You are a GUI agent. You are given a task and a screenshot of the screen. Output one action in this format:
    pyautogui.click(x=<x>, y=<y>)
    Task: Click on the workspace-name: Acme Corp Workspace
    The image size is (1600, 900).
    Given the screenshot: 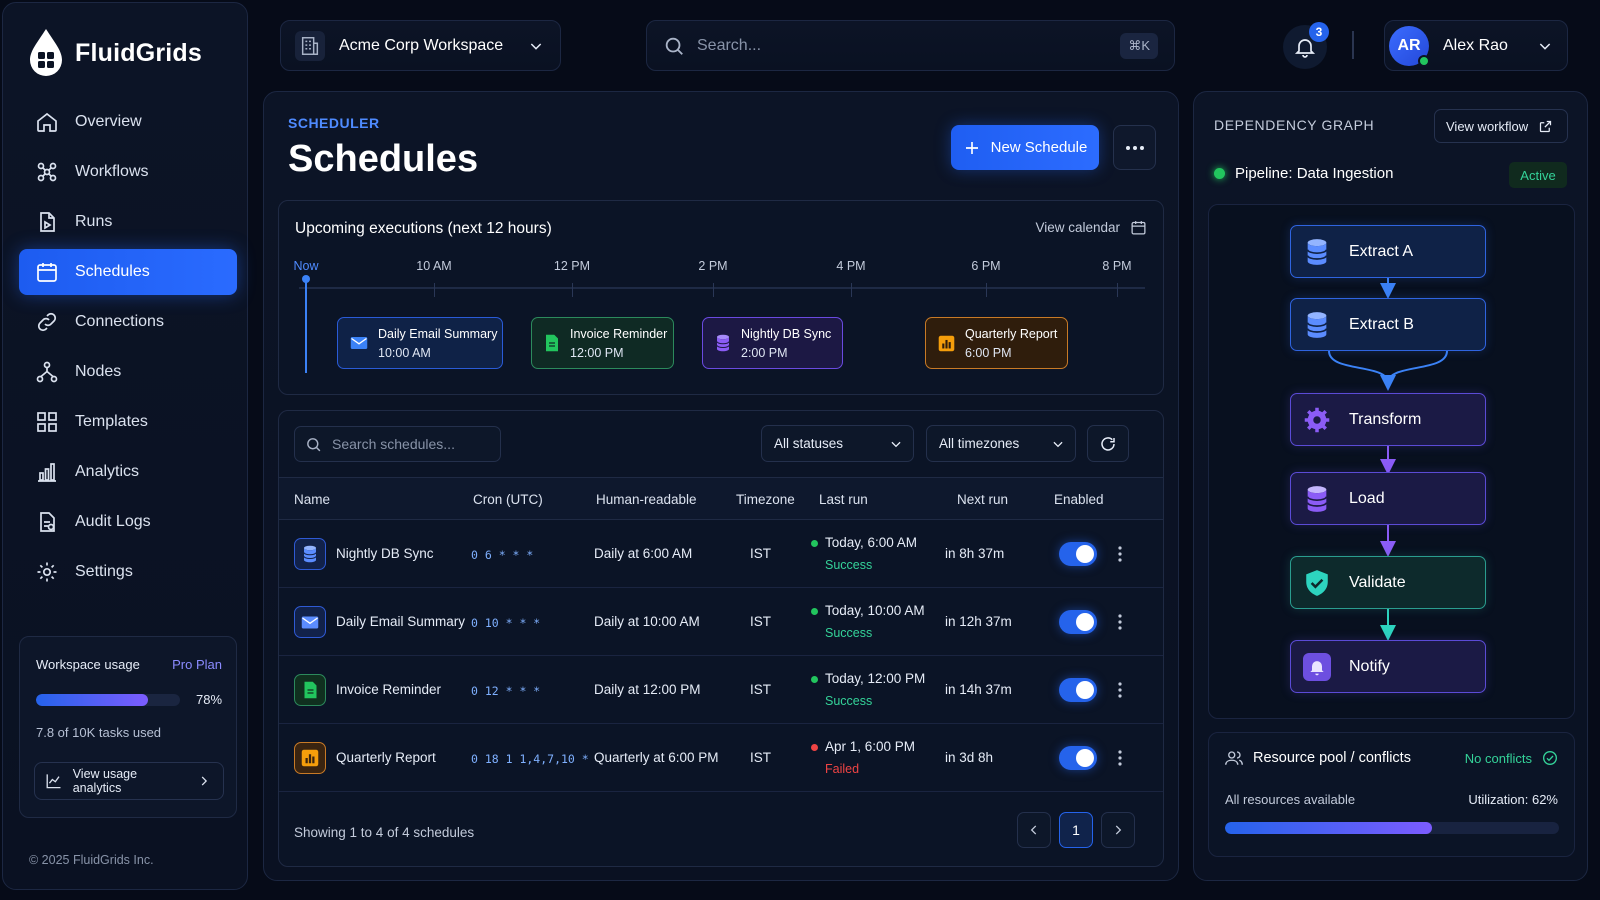 What is the action you would take?
    pyautogui.click(x=421, y=45)
    